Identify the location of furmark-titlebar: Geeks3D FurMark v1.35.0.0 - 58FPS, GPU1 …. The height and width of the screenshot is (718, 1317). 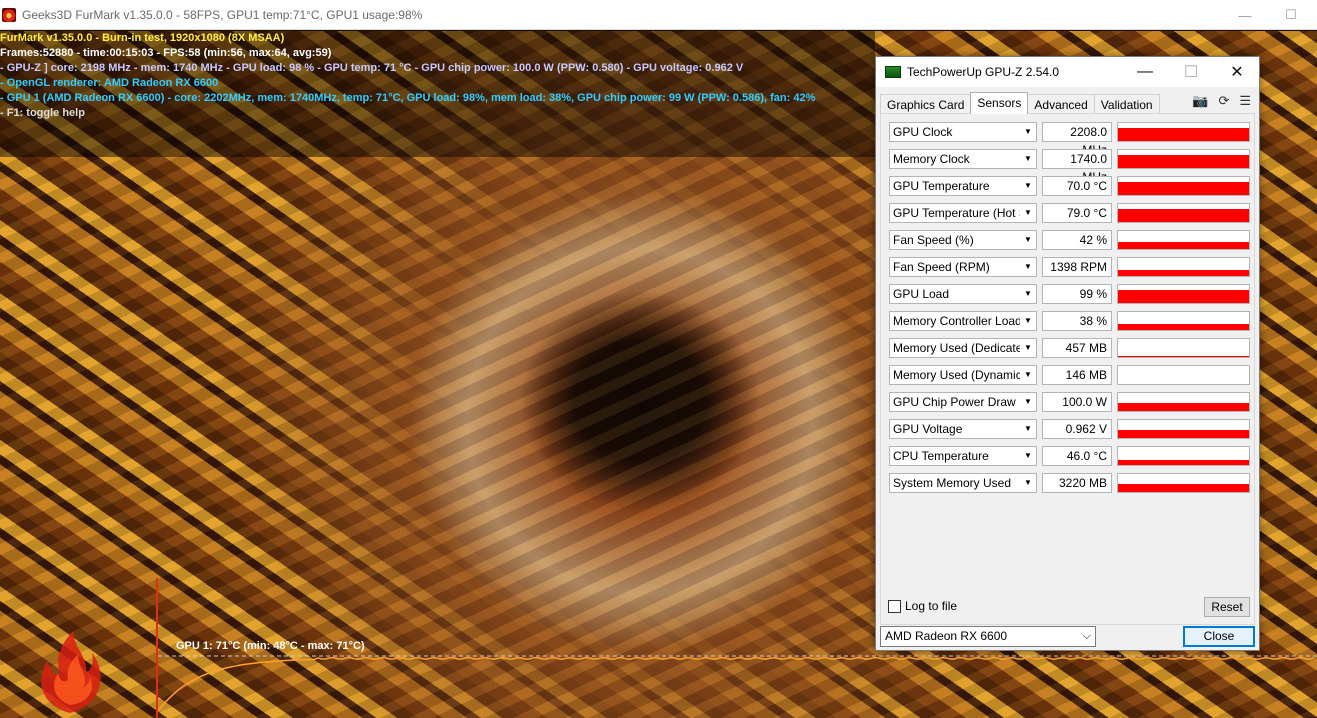
(658, 15).